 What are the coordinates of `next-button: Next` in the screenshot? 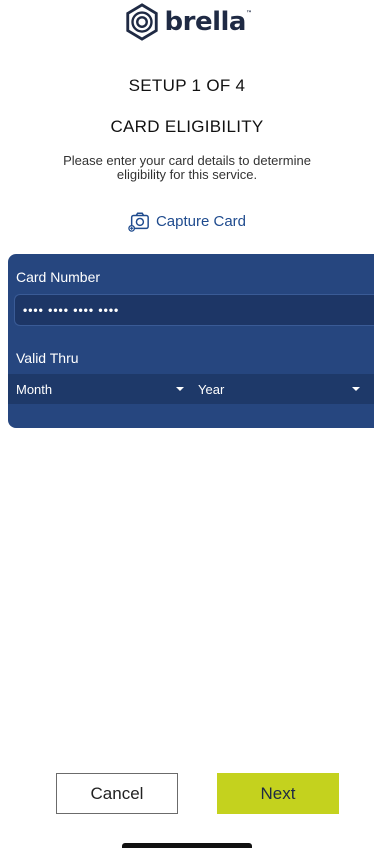 It's located at (278, 793).